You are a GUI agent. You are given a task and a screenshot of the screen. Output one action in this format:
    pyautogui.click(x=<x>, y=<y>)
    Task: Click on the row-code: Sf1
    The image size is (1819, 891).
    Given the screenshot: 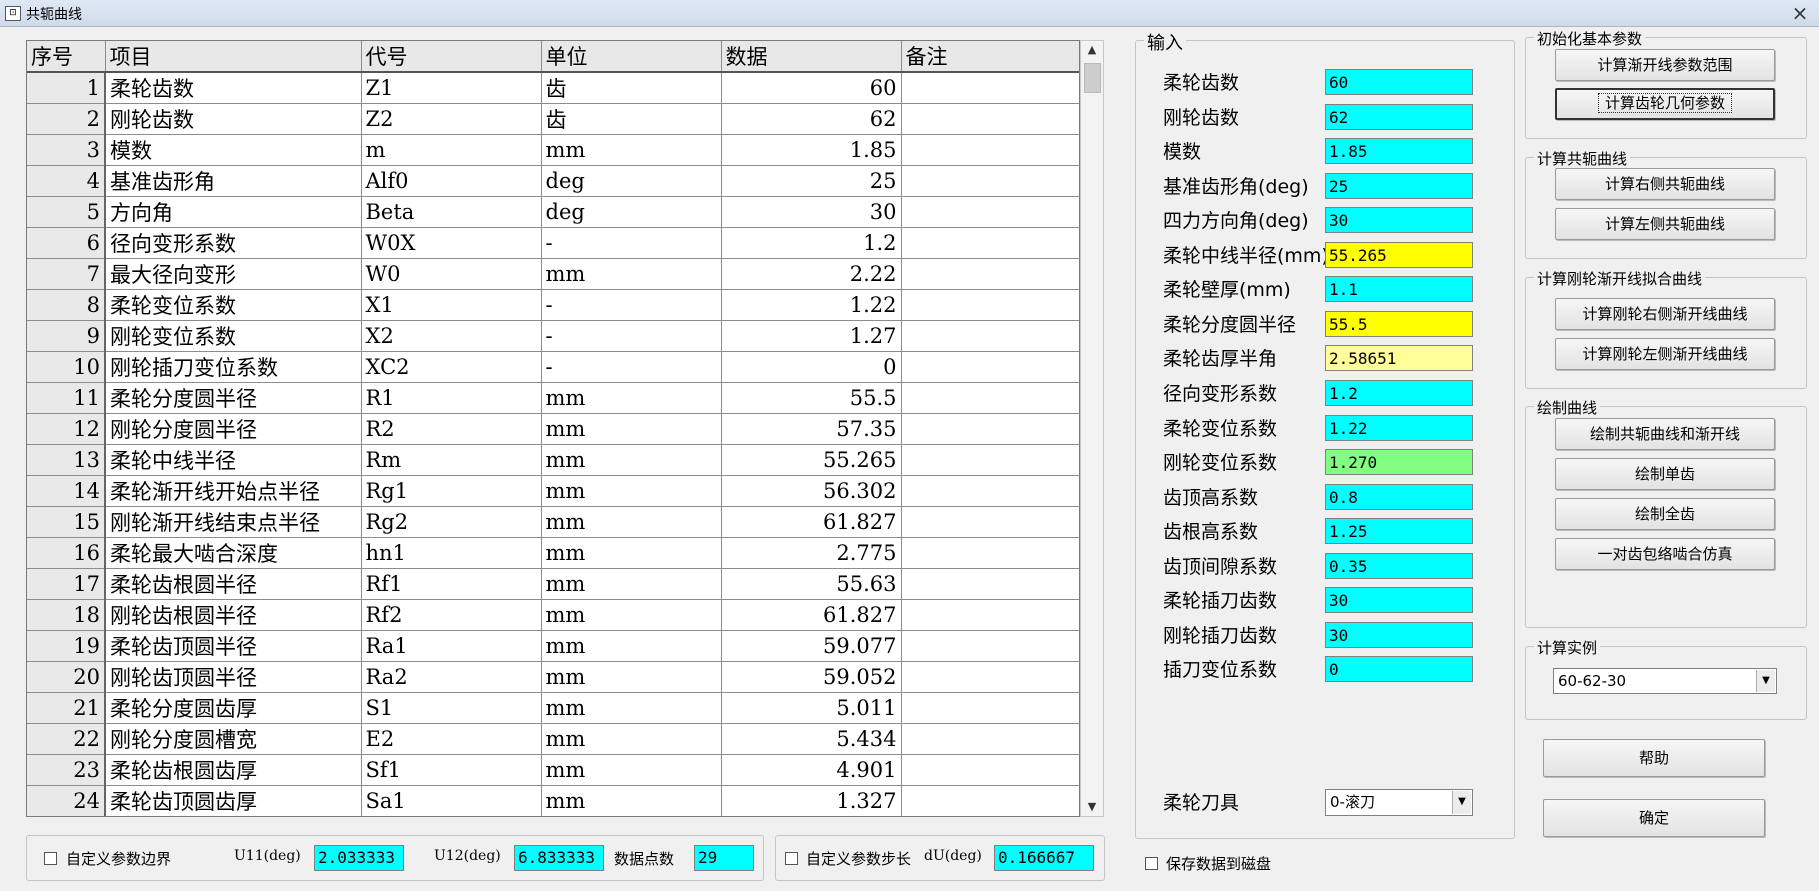 What is the action you would take?
    pyautogui.click(x=451, y=770)
    